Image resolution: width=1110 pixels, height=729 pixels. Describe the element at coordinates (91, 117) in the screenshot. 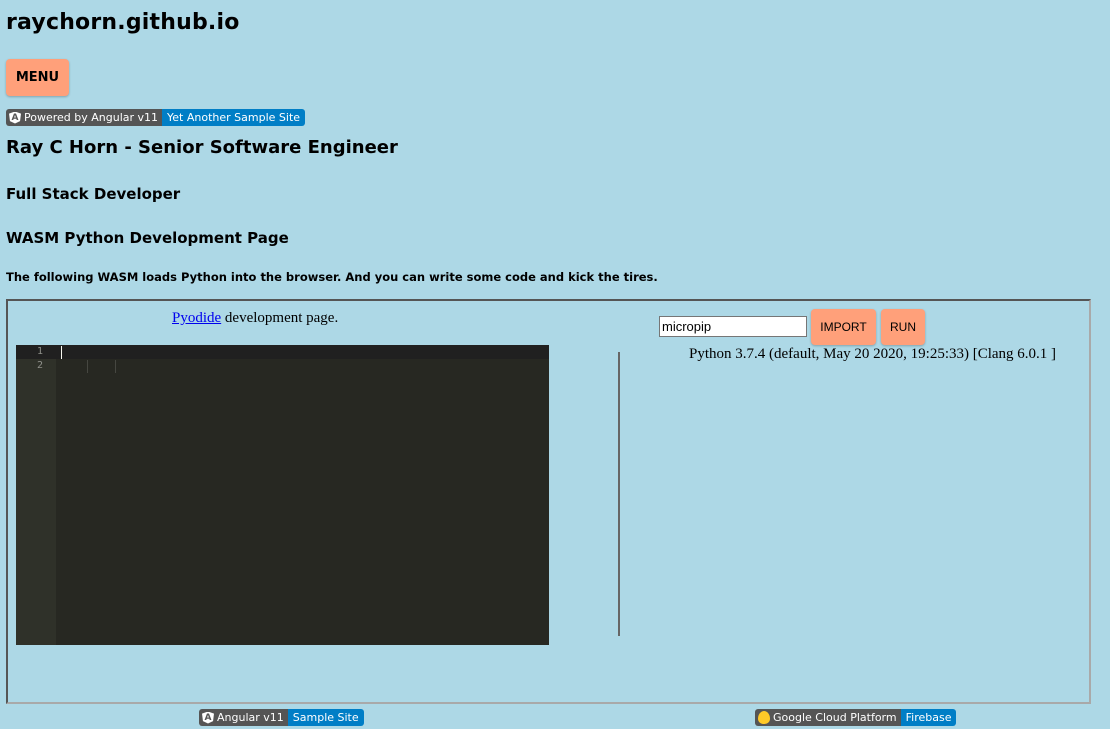

I see `badge-left-label: Powered by Angular v11` at that location.